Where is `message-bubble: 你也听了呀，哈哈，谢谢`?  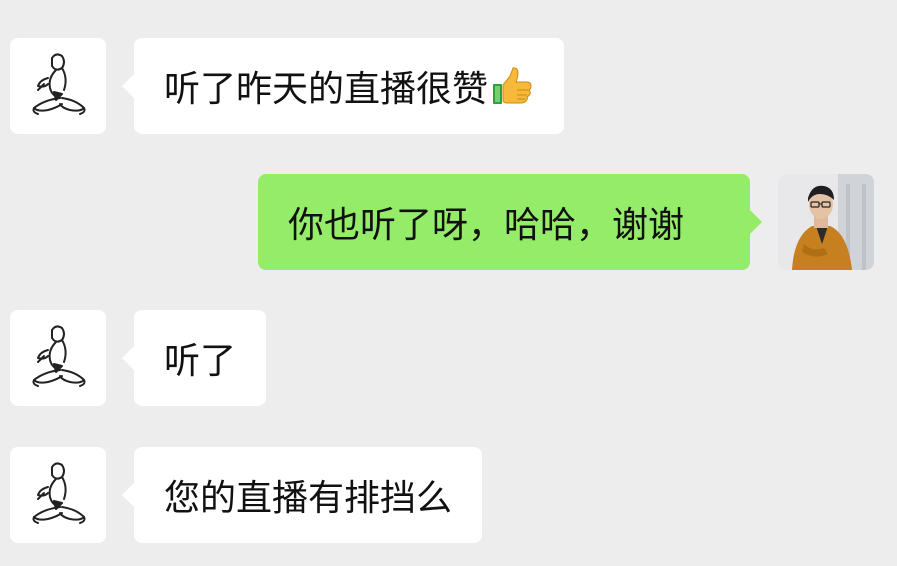
message-bubble: 你也听了呀，哈哈，谢谢 is located at coordinates (504, 222).